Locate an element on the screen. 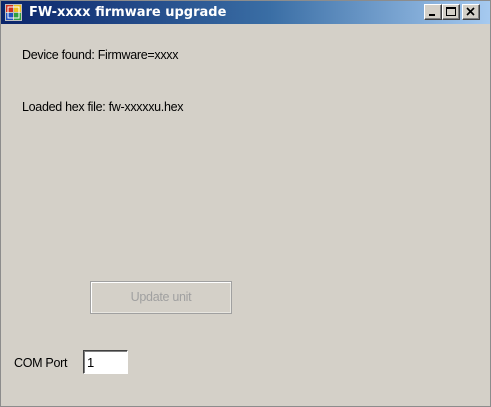 This screenshot has height=407, width=491. window-controls is located at coordinates (452, 13).